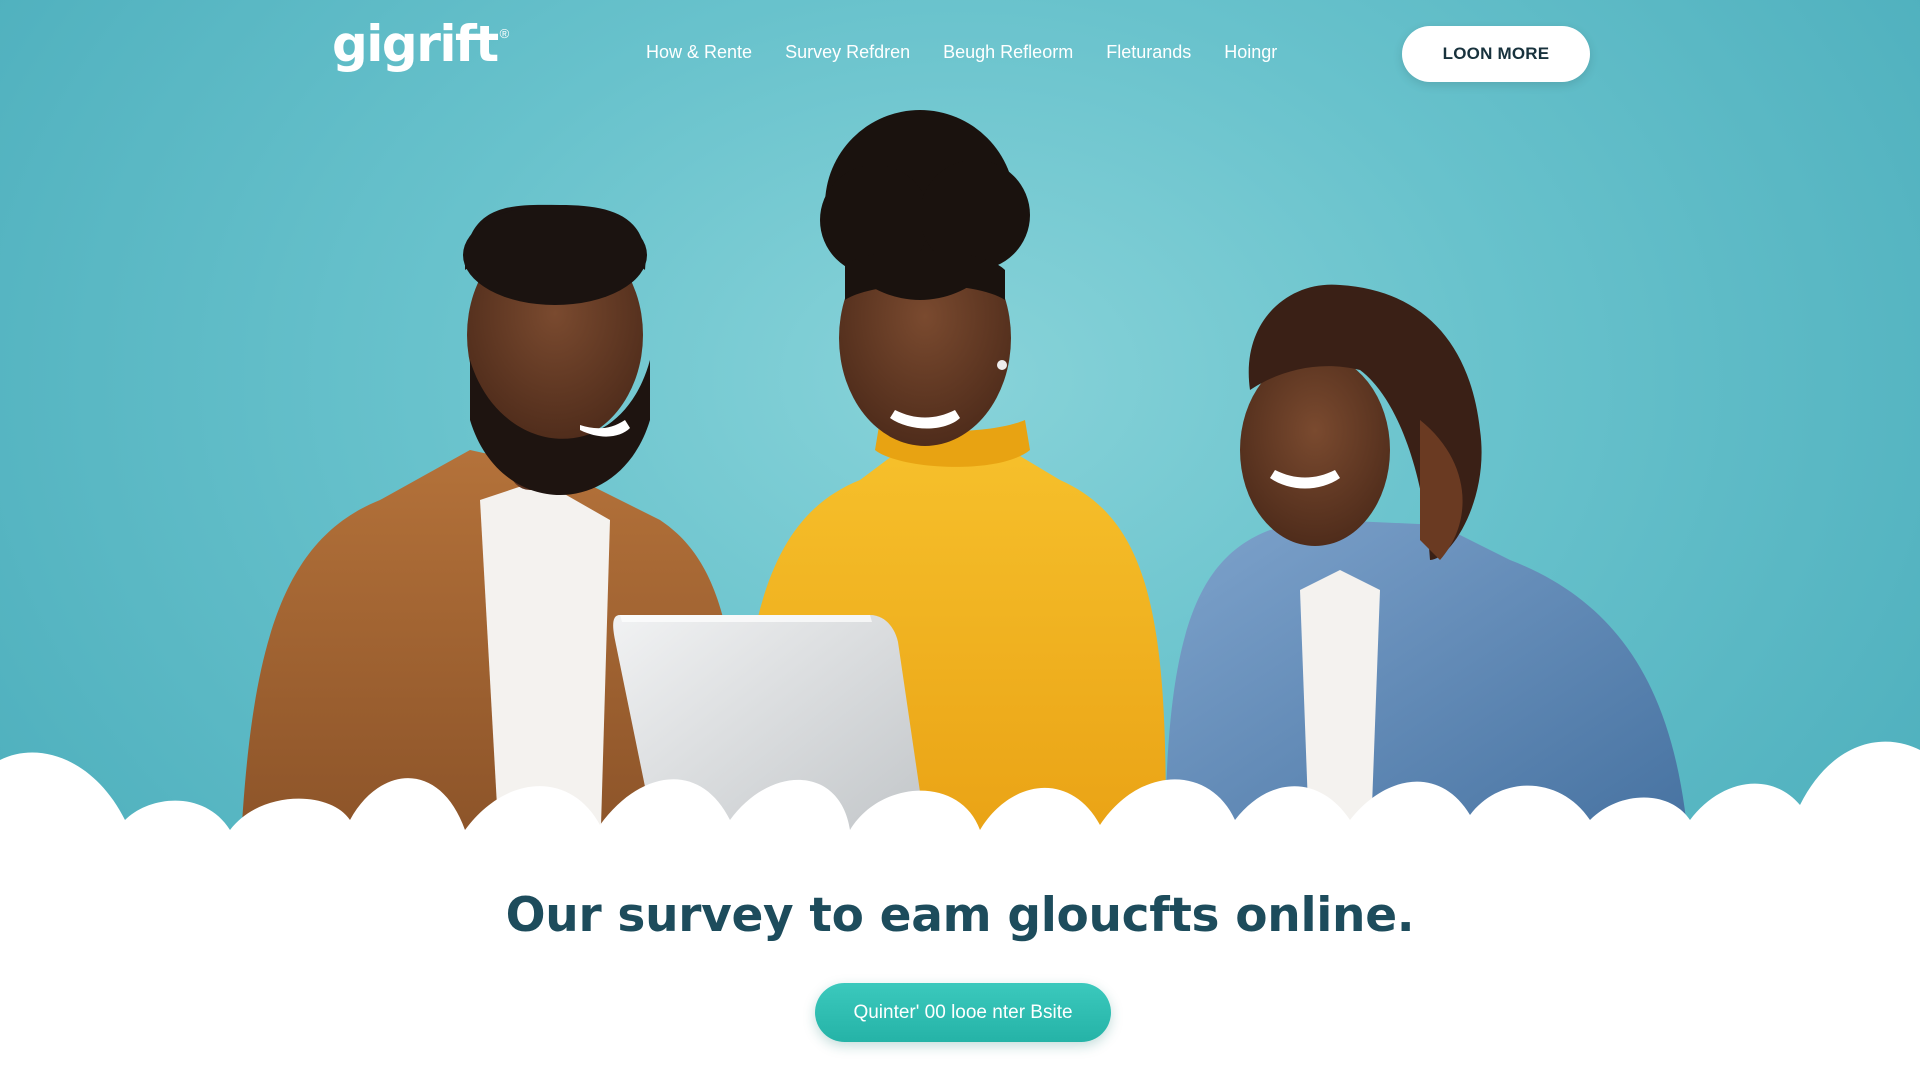 Image resolution: width=1920 pixels, height=1080 pixels. What do you see at coordinates (960, 915) in the screenshot?
I see `hero-headline: Our survey to eam gloucfts online.` at bounding box center [960, 915].